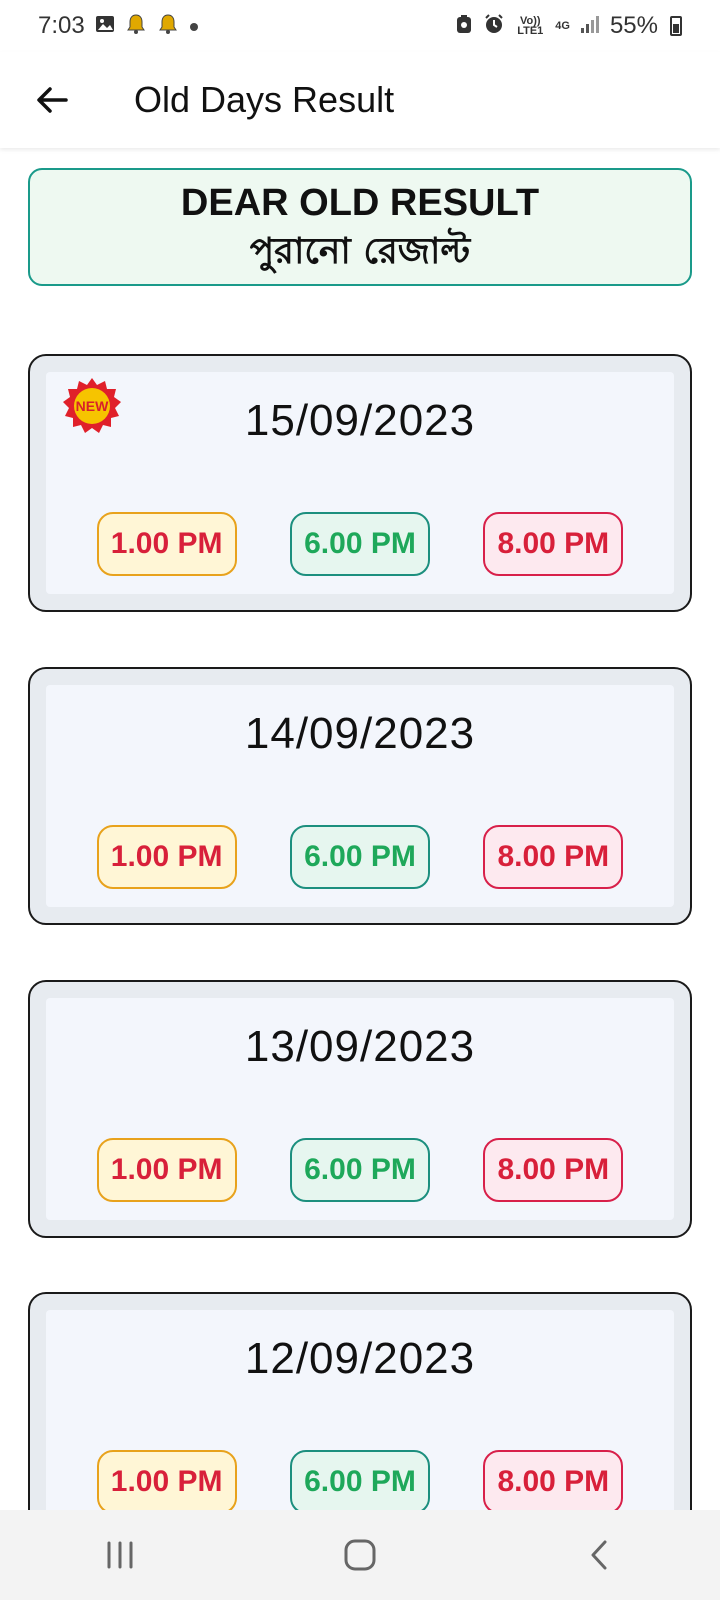 This screenshot has width=720, height=1600. What do you see at coordinates (264, 99) in the screenshot?
I see `page-title: Old Days Result` at bounding box center [264, 99].